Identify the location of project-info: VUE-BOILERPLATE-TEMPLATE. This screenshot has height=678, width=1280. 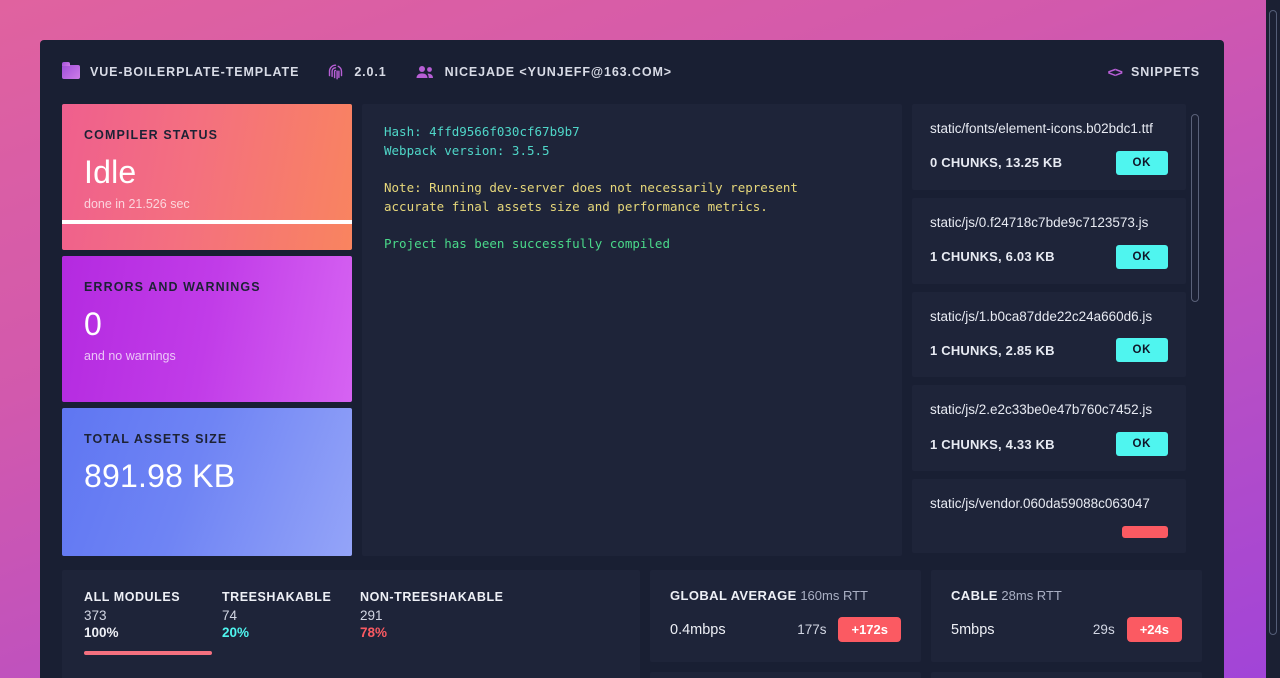
(181, 70).